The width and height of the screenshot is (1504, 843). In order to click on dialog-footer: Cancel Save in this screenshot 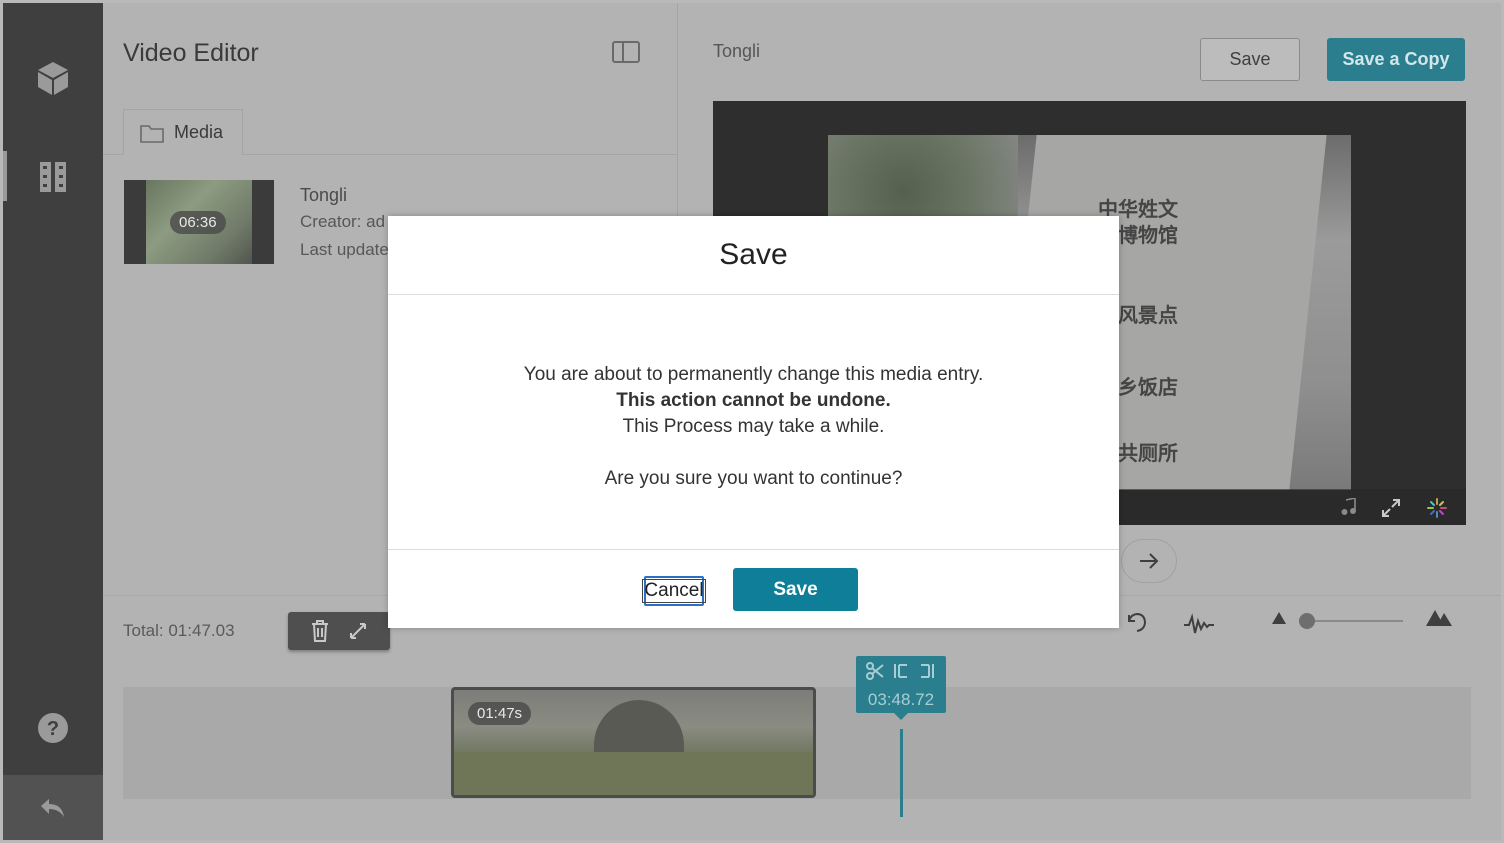, I will do `click(753, 588)`.